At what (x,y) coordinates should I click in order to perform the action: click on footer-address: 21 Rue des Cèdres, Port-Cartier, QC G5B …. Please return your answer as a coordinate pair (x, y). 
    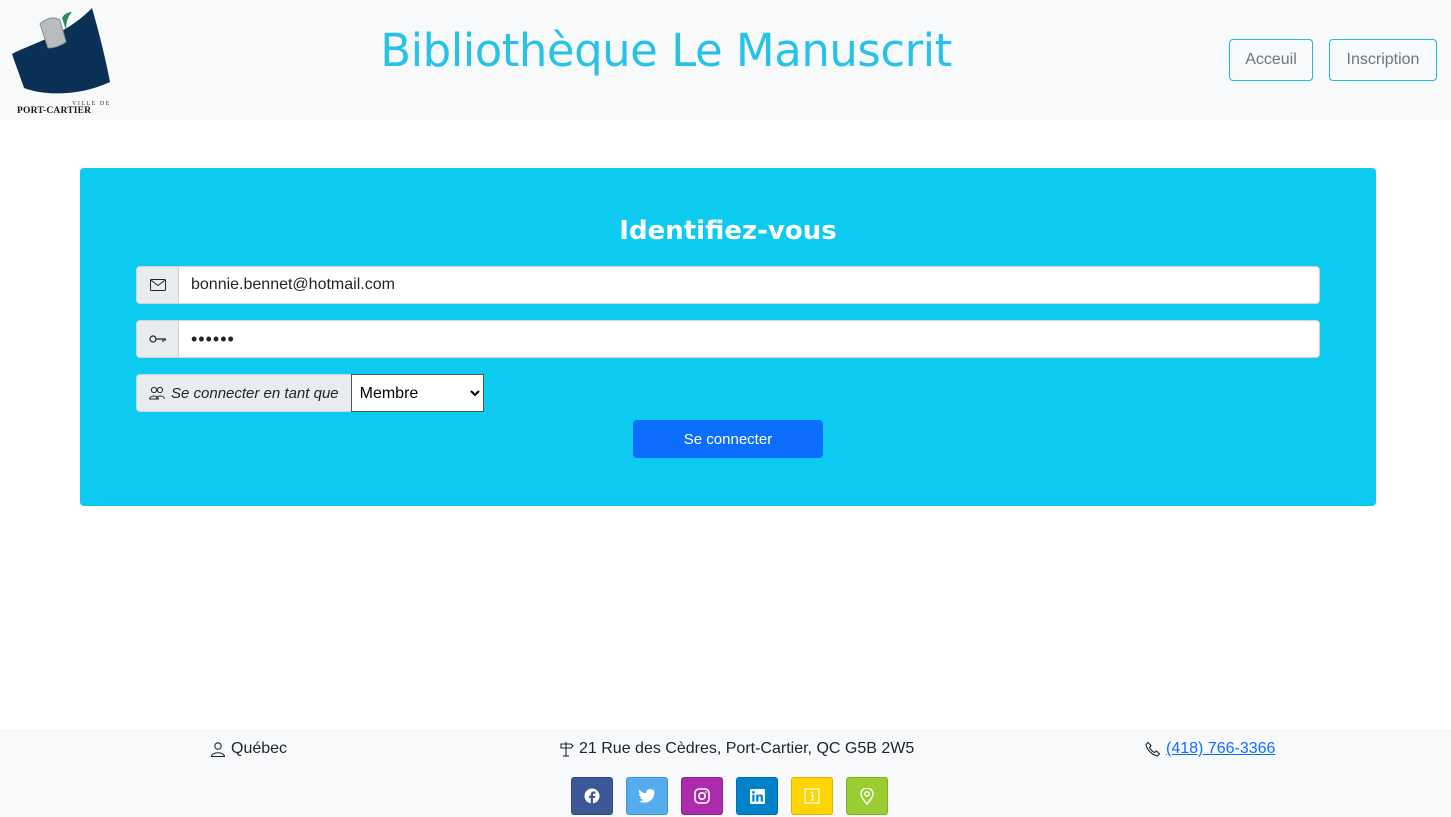
    Looking at the image, I should click on (736, 749).